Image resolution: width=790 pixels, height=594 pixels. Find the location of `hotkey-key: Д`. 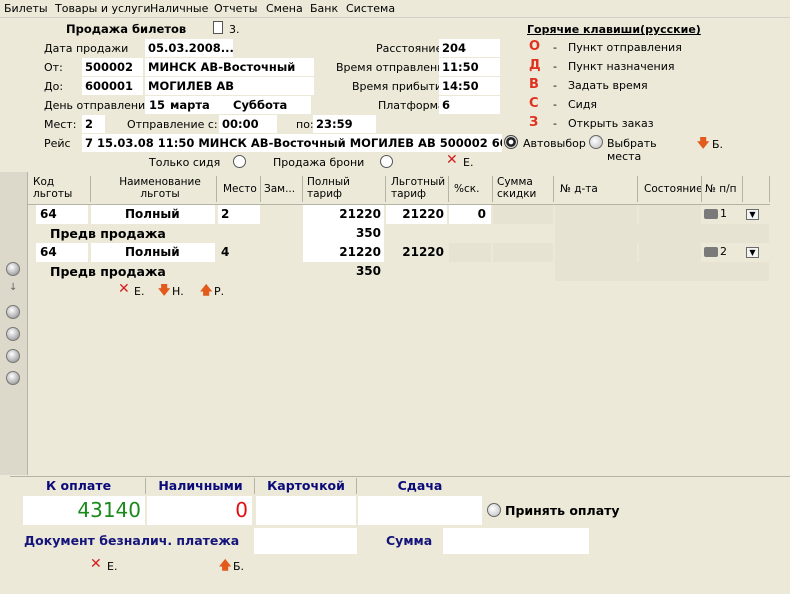

hotkey-key: Д is located at coordinates (535, 65).